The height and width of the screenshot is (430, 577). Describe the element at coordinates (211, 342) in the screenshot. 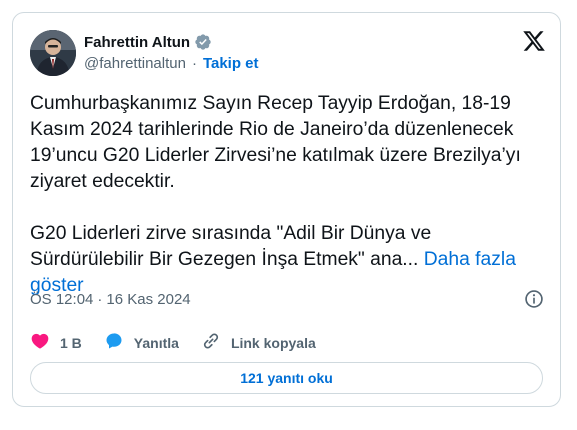

I see `link-icon` at that location.